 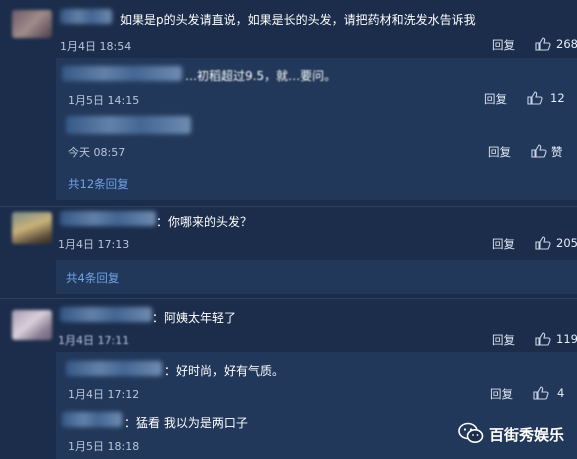 I want to click on comment-date: 1月4日 17:11, so click(x=94, y=340).